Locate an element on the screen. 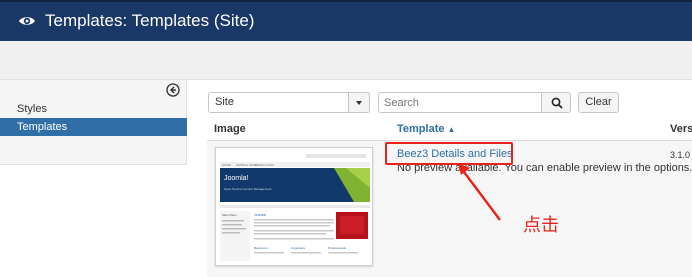 The width and height of the screenshot is (692, 277). thumbnail-nav-home: HOME is located at coordinates (226, 165).